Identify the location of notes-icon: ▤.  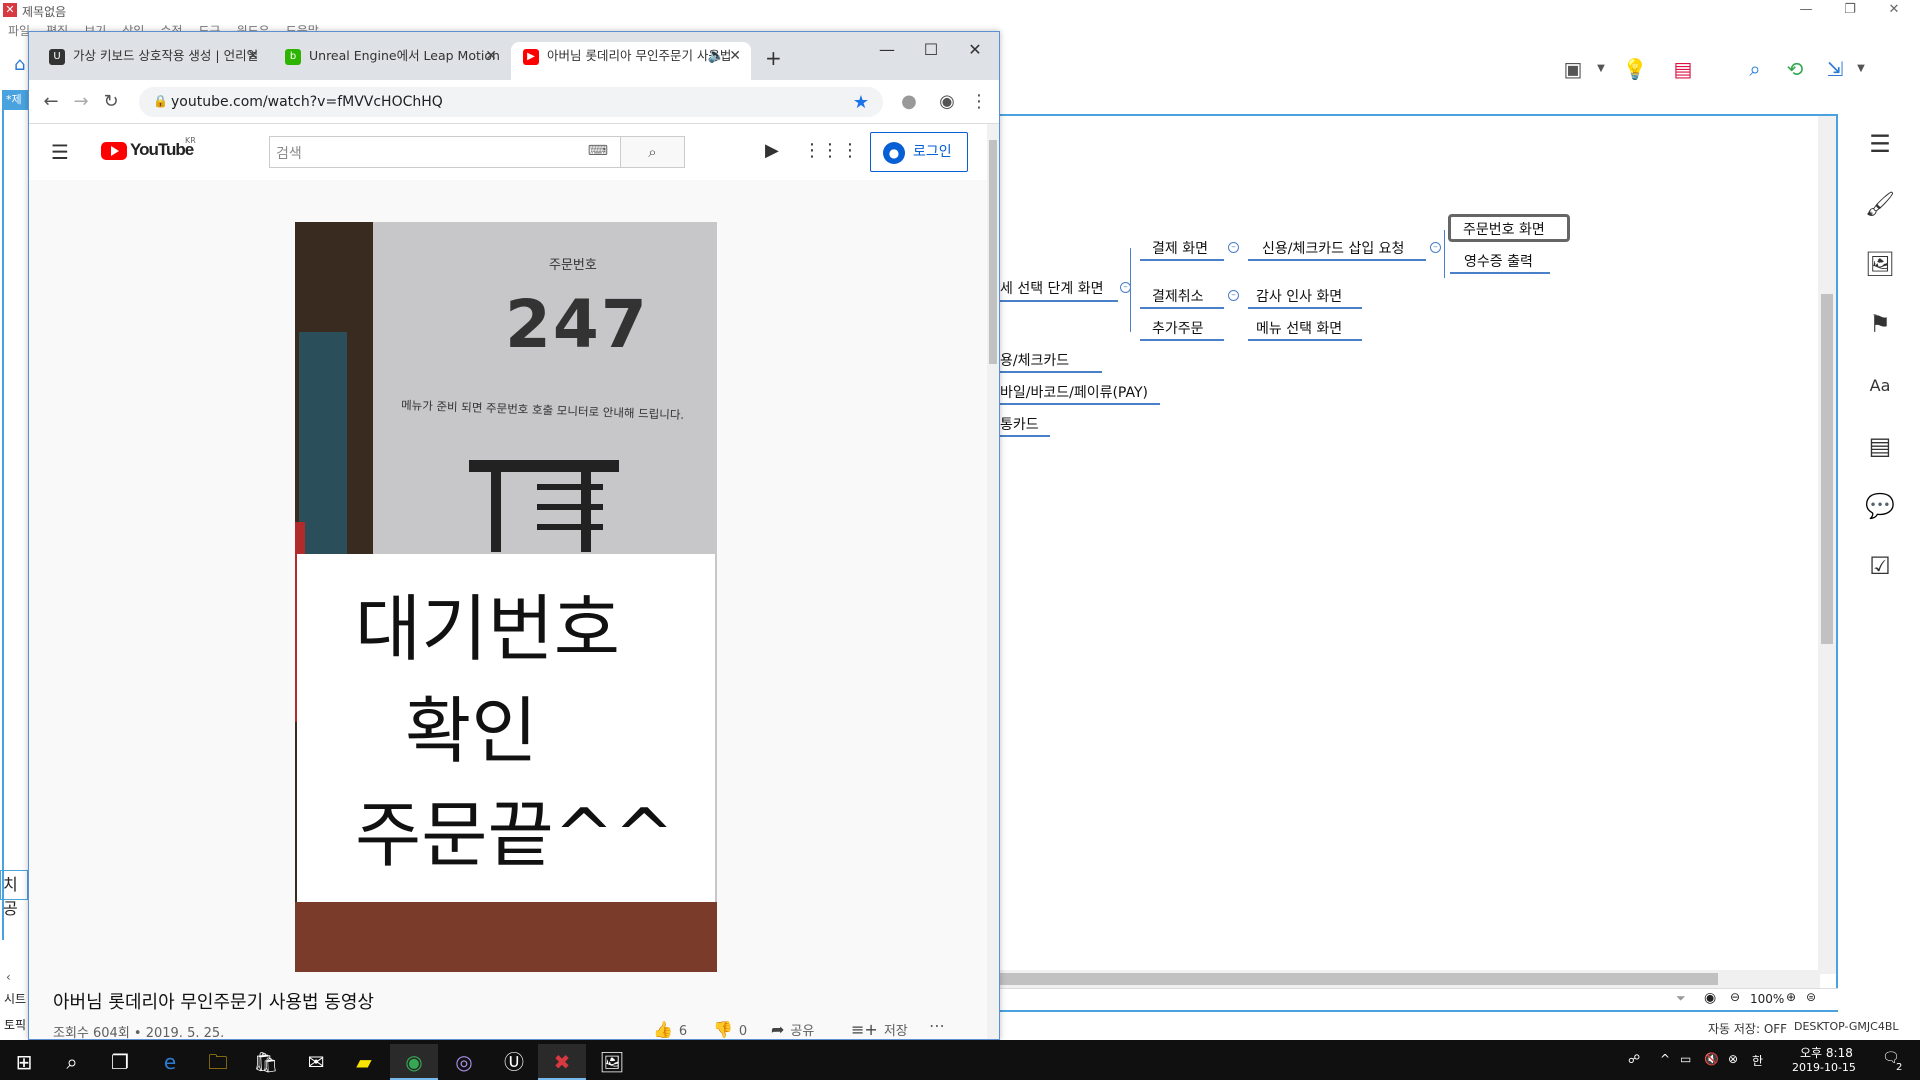
(1880, 446).